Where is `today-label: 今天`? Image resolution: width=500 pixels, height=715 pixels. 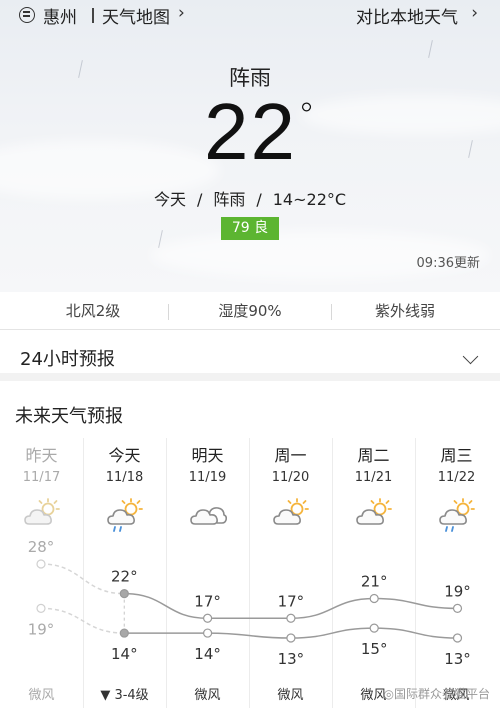
today-label: 今天 is located at coordinates (169, 199).